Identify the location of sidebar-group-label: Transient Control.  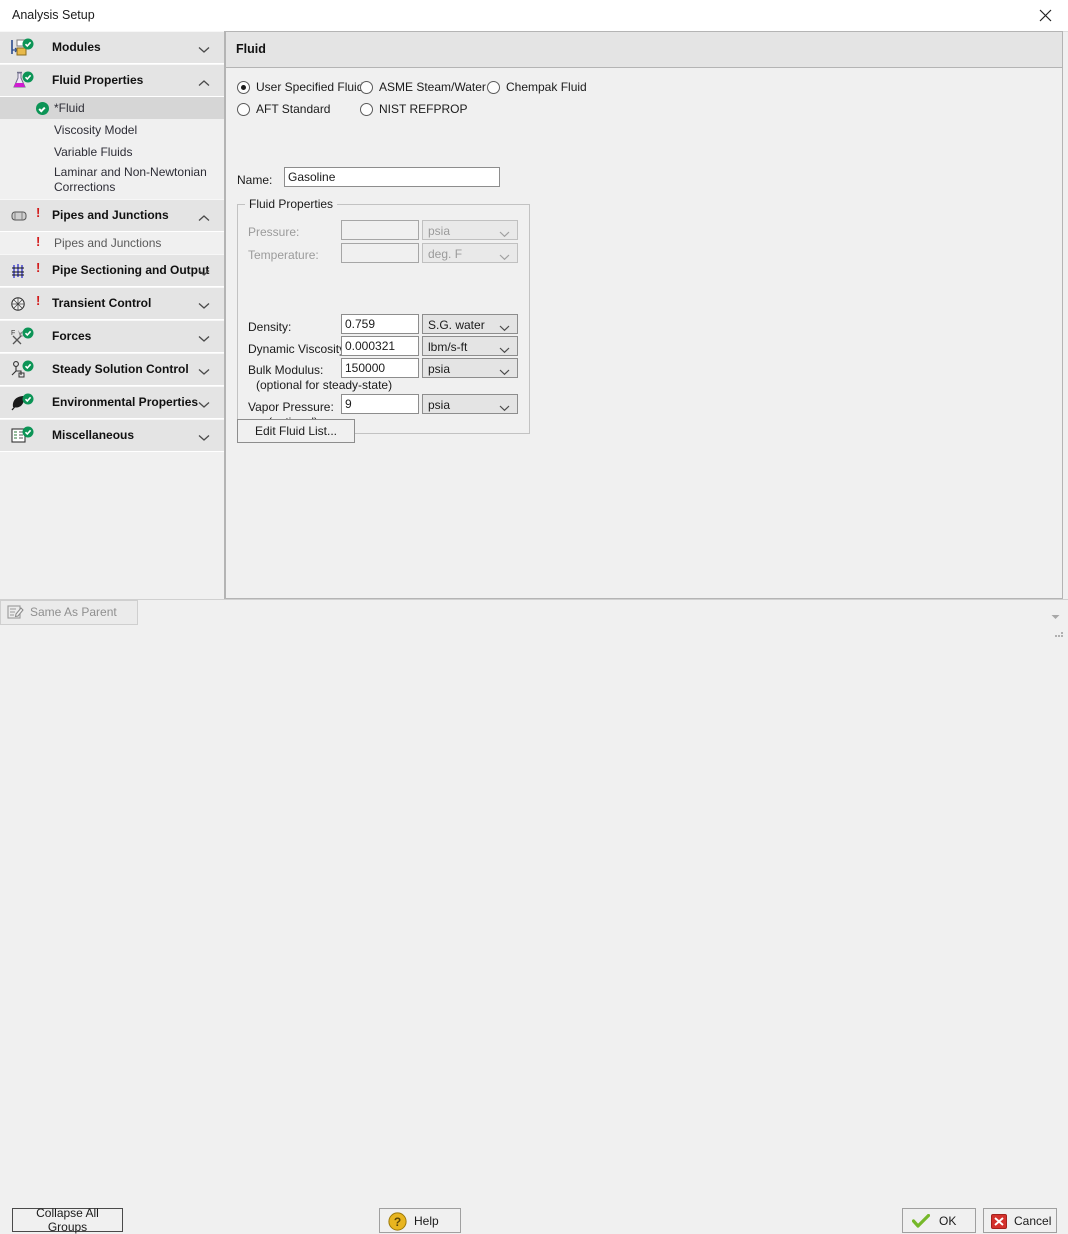
(102, 303).